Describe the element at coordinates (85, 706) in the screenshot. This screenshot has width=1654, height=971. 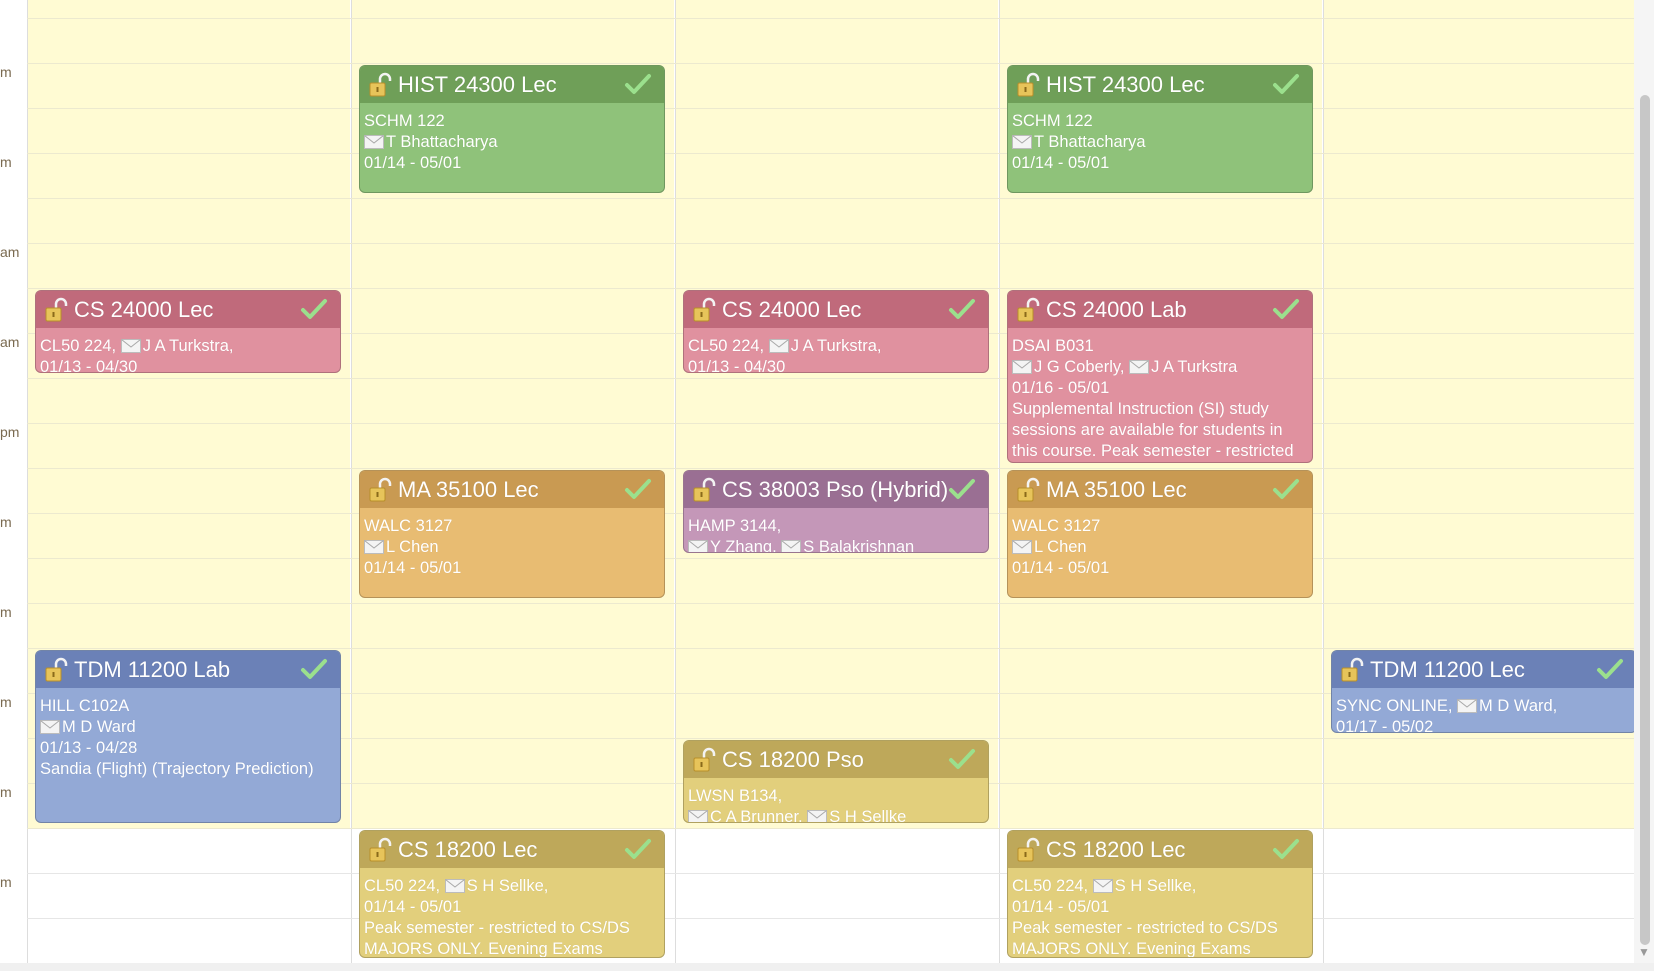
I see `event-detail-line: HILL C102A` at that location.